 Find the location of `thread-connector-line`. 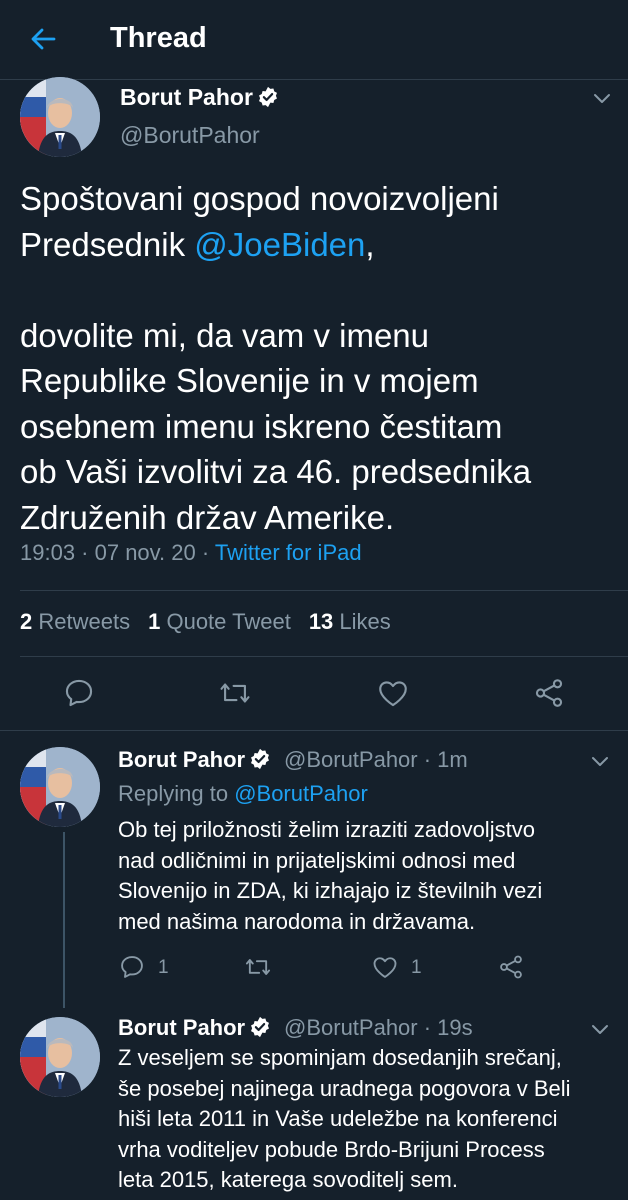

thread-connector-line is located at coordinates (64, 920).